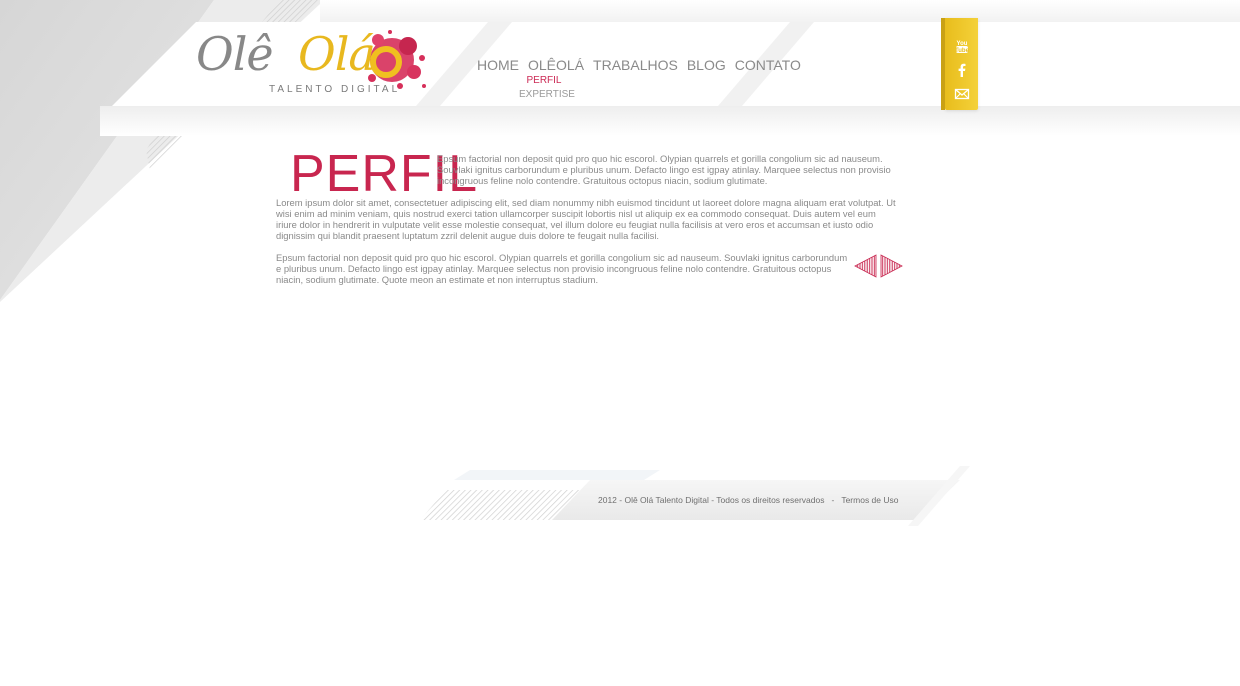 The width and height of the screenshot is (1240, 686). I want to click on logo-tagline: TALENTO DIGITAL, so click(335, 89).